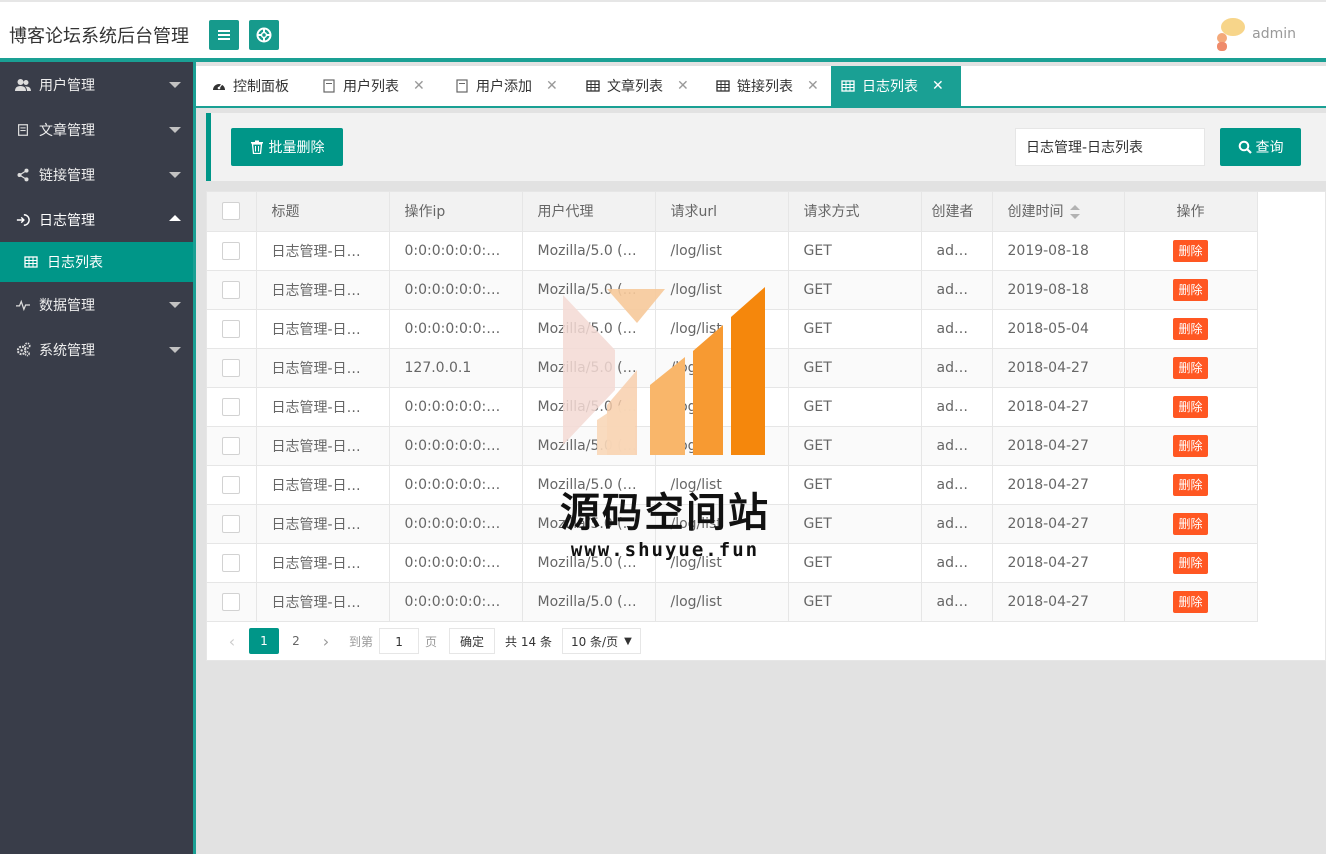 The height and width of the screenshot is (854, 1326). Describe the element at coordinates (1074, 212) in the screenshot. I see `sort-icon` at that location.